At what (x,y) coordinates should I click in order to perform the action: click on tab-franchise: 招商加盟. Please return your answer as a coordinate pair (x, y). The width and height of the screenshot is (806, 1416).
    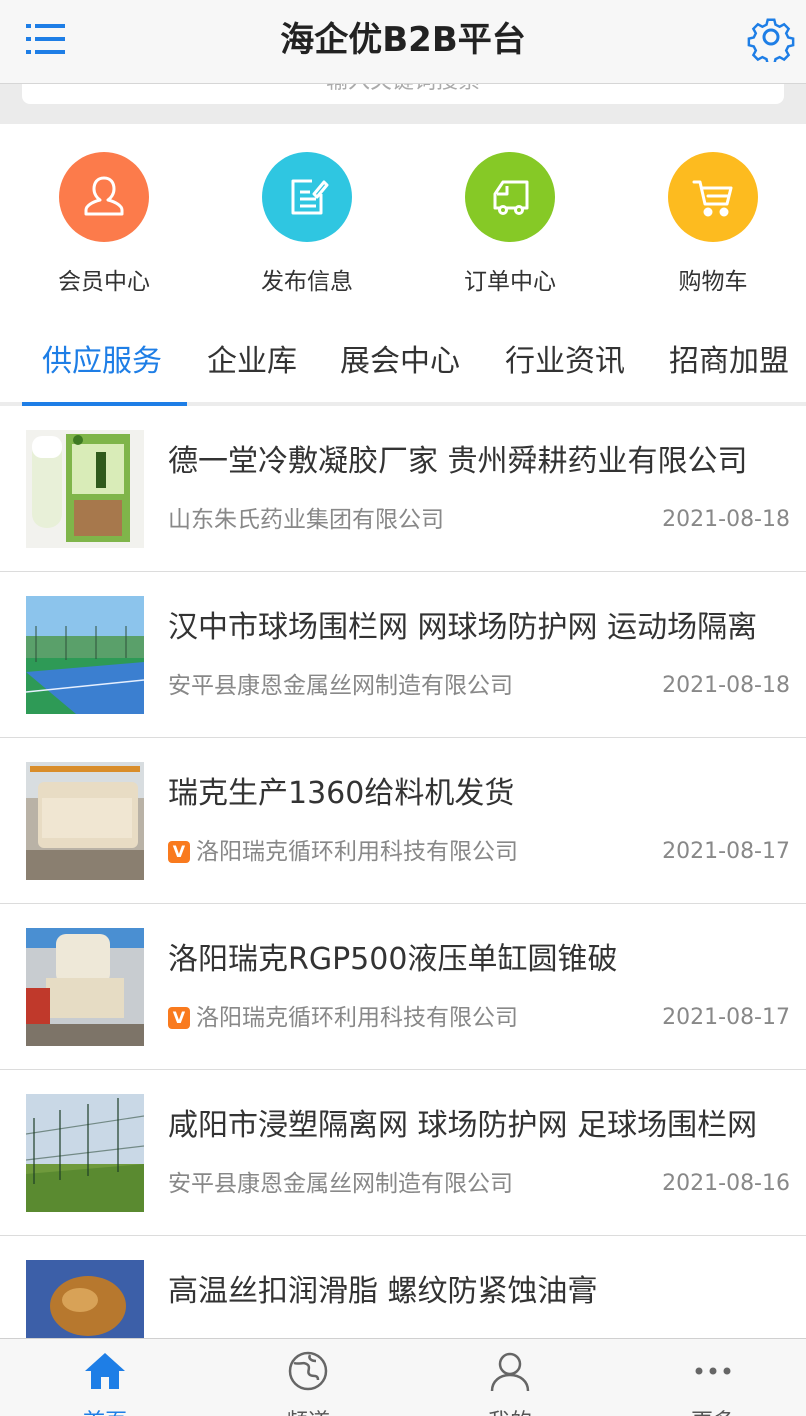
    Looking at the image, I should click on (729, 362).